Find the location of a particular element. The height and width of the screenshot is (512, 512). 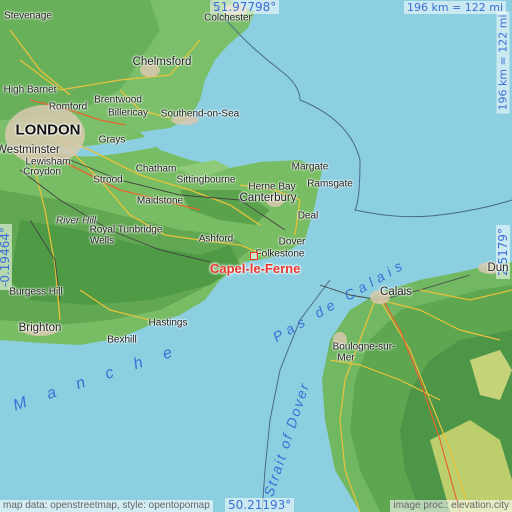

place-croydon: Croydon is located at coordinates (42, 172).